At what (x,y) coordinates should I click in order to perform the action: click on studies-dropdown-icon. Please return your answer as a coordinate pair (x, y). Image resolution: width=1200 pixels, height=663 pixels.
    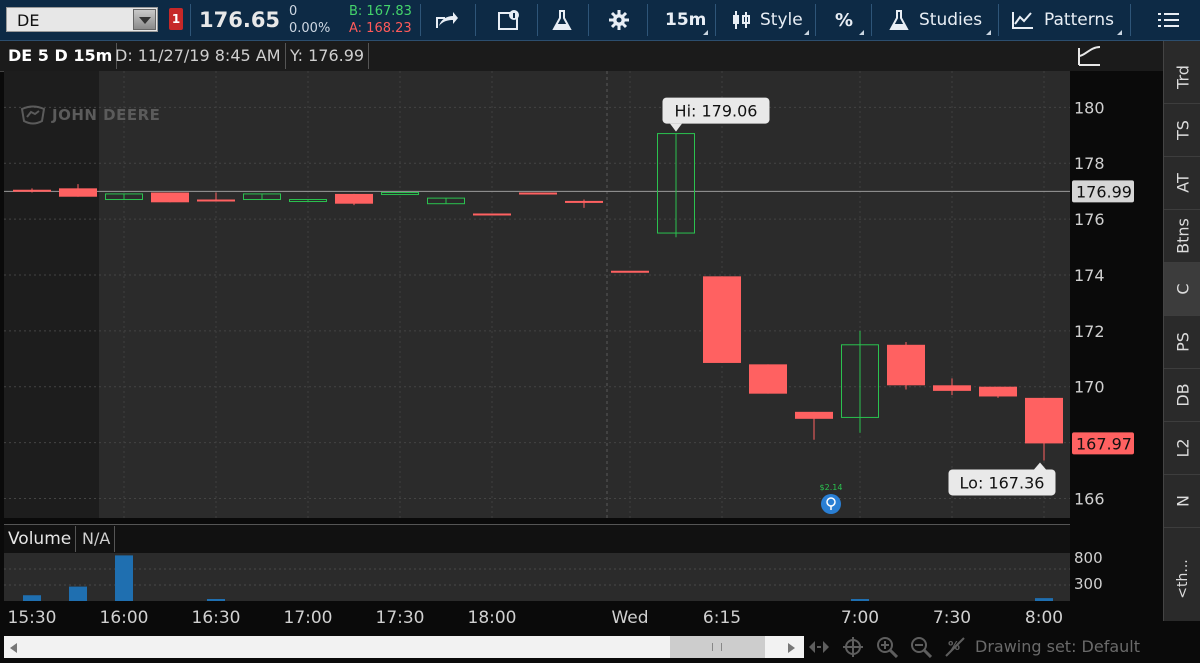
    Looking at the image, I should click on (988, 32).